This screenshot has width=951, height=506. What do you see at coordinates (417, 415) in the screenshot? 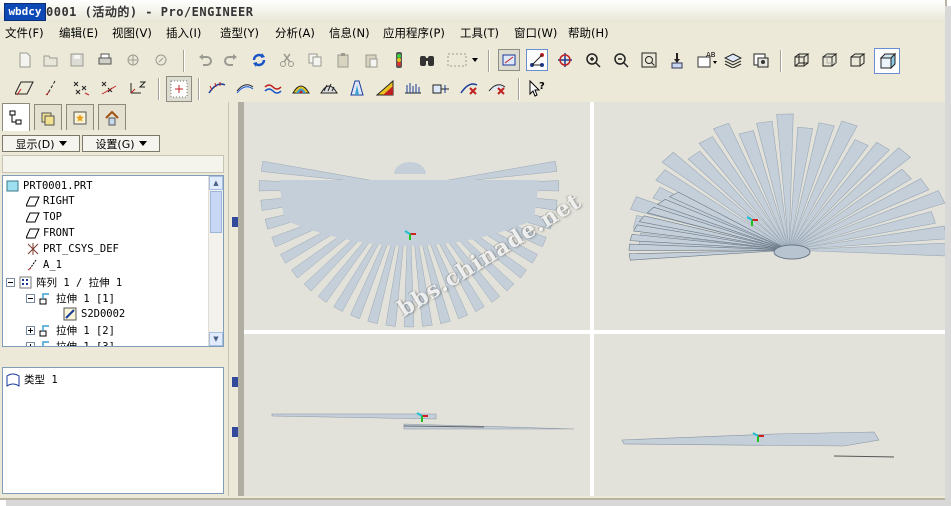
I see `viewport-top` at bounding box center [417, 415].